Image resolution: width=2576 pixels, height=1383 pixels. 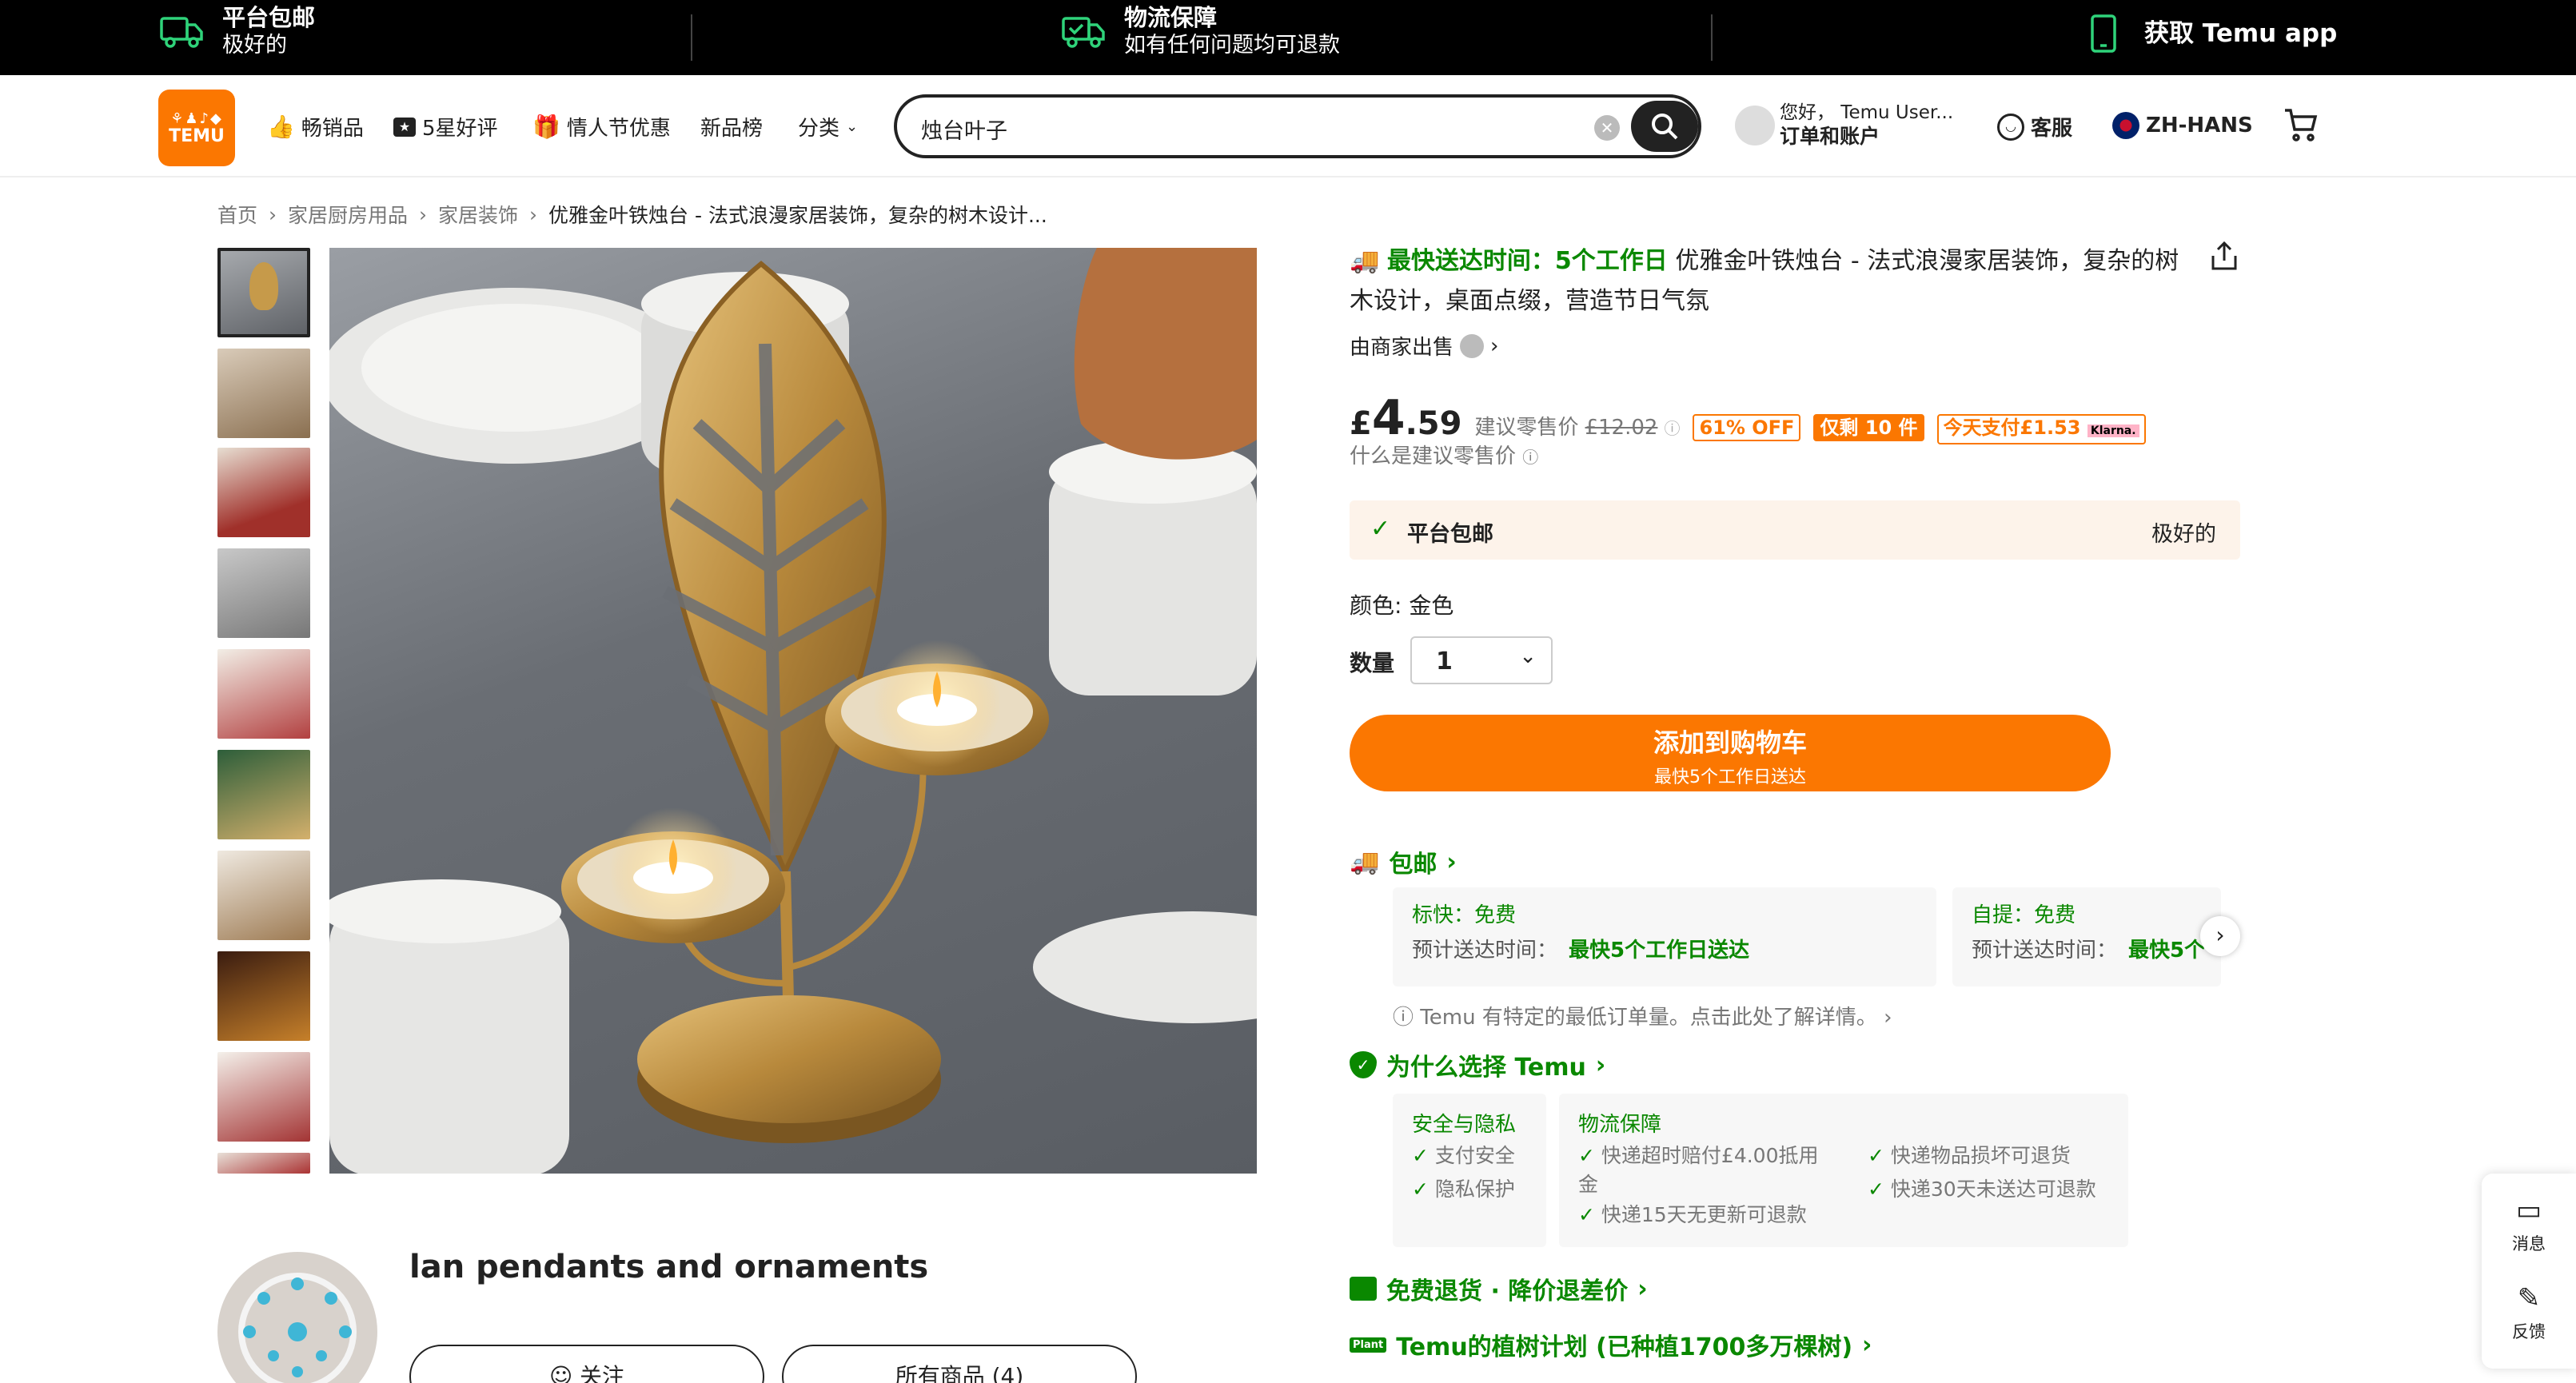 I want to click on rrp-label: 建议零售价, so click(x=1527, y=428).